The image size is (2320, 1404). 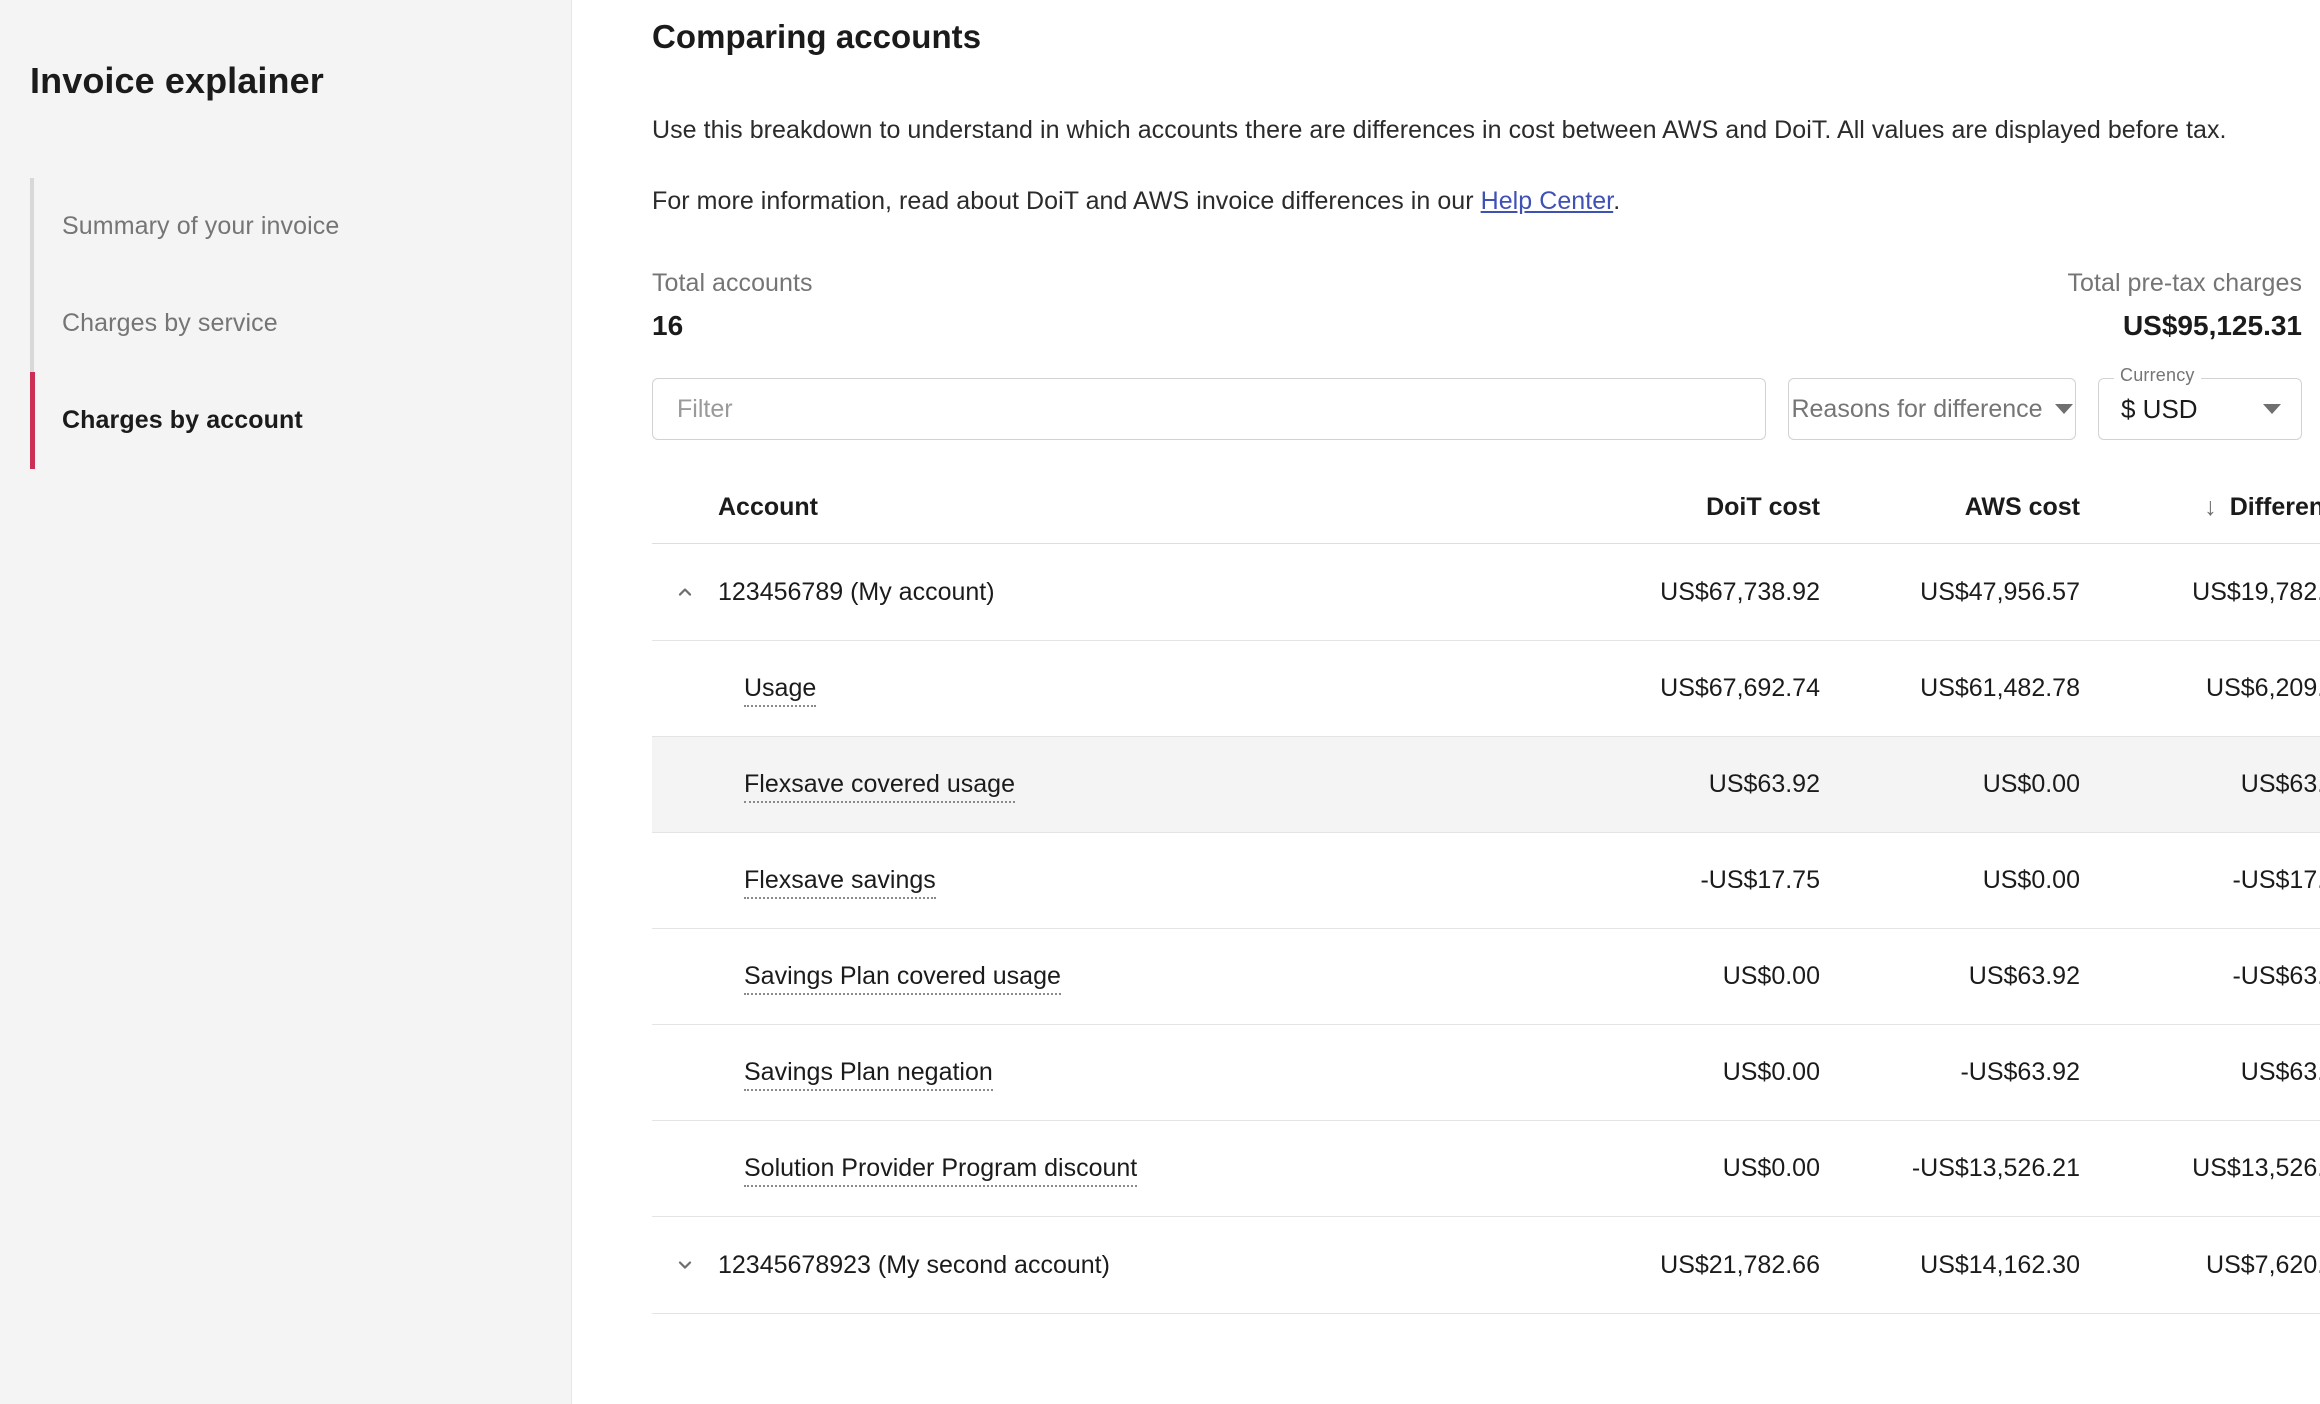 I want to click on account-name: 123456789 (My account), so click(x=856, y=591).